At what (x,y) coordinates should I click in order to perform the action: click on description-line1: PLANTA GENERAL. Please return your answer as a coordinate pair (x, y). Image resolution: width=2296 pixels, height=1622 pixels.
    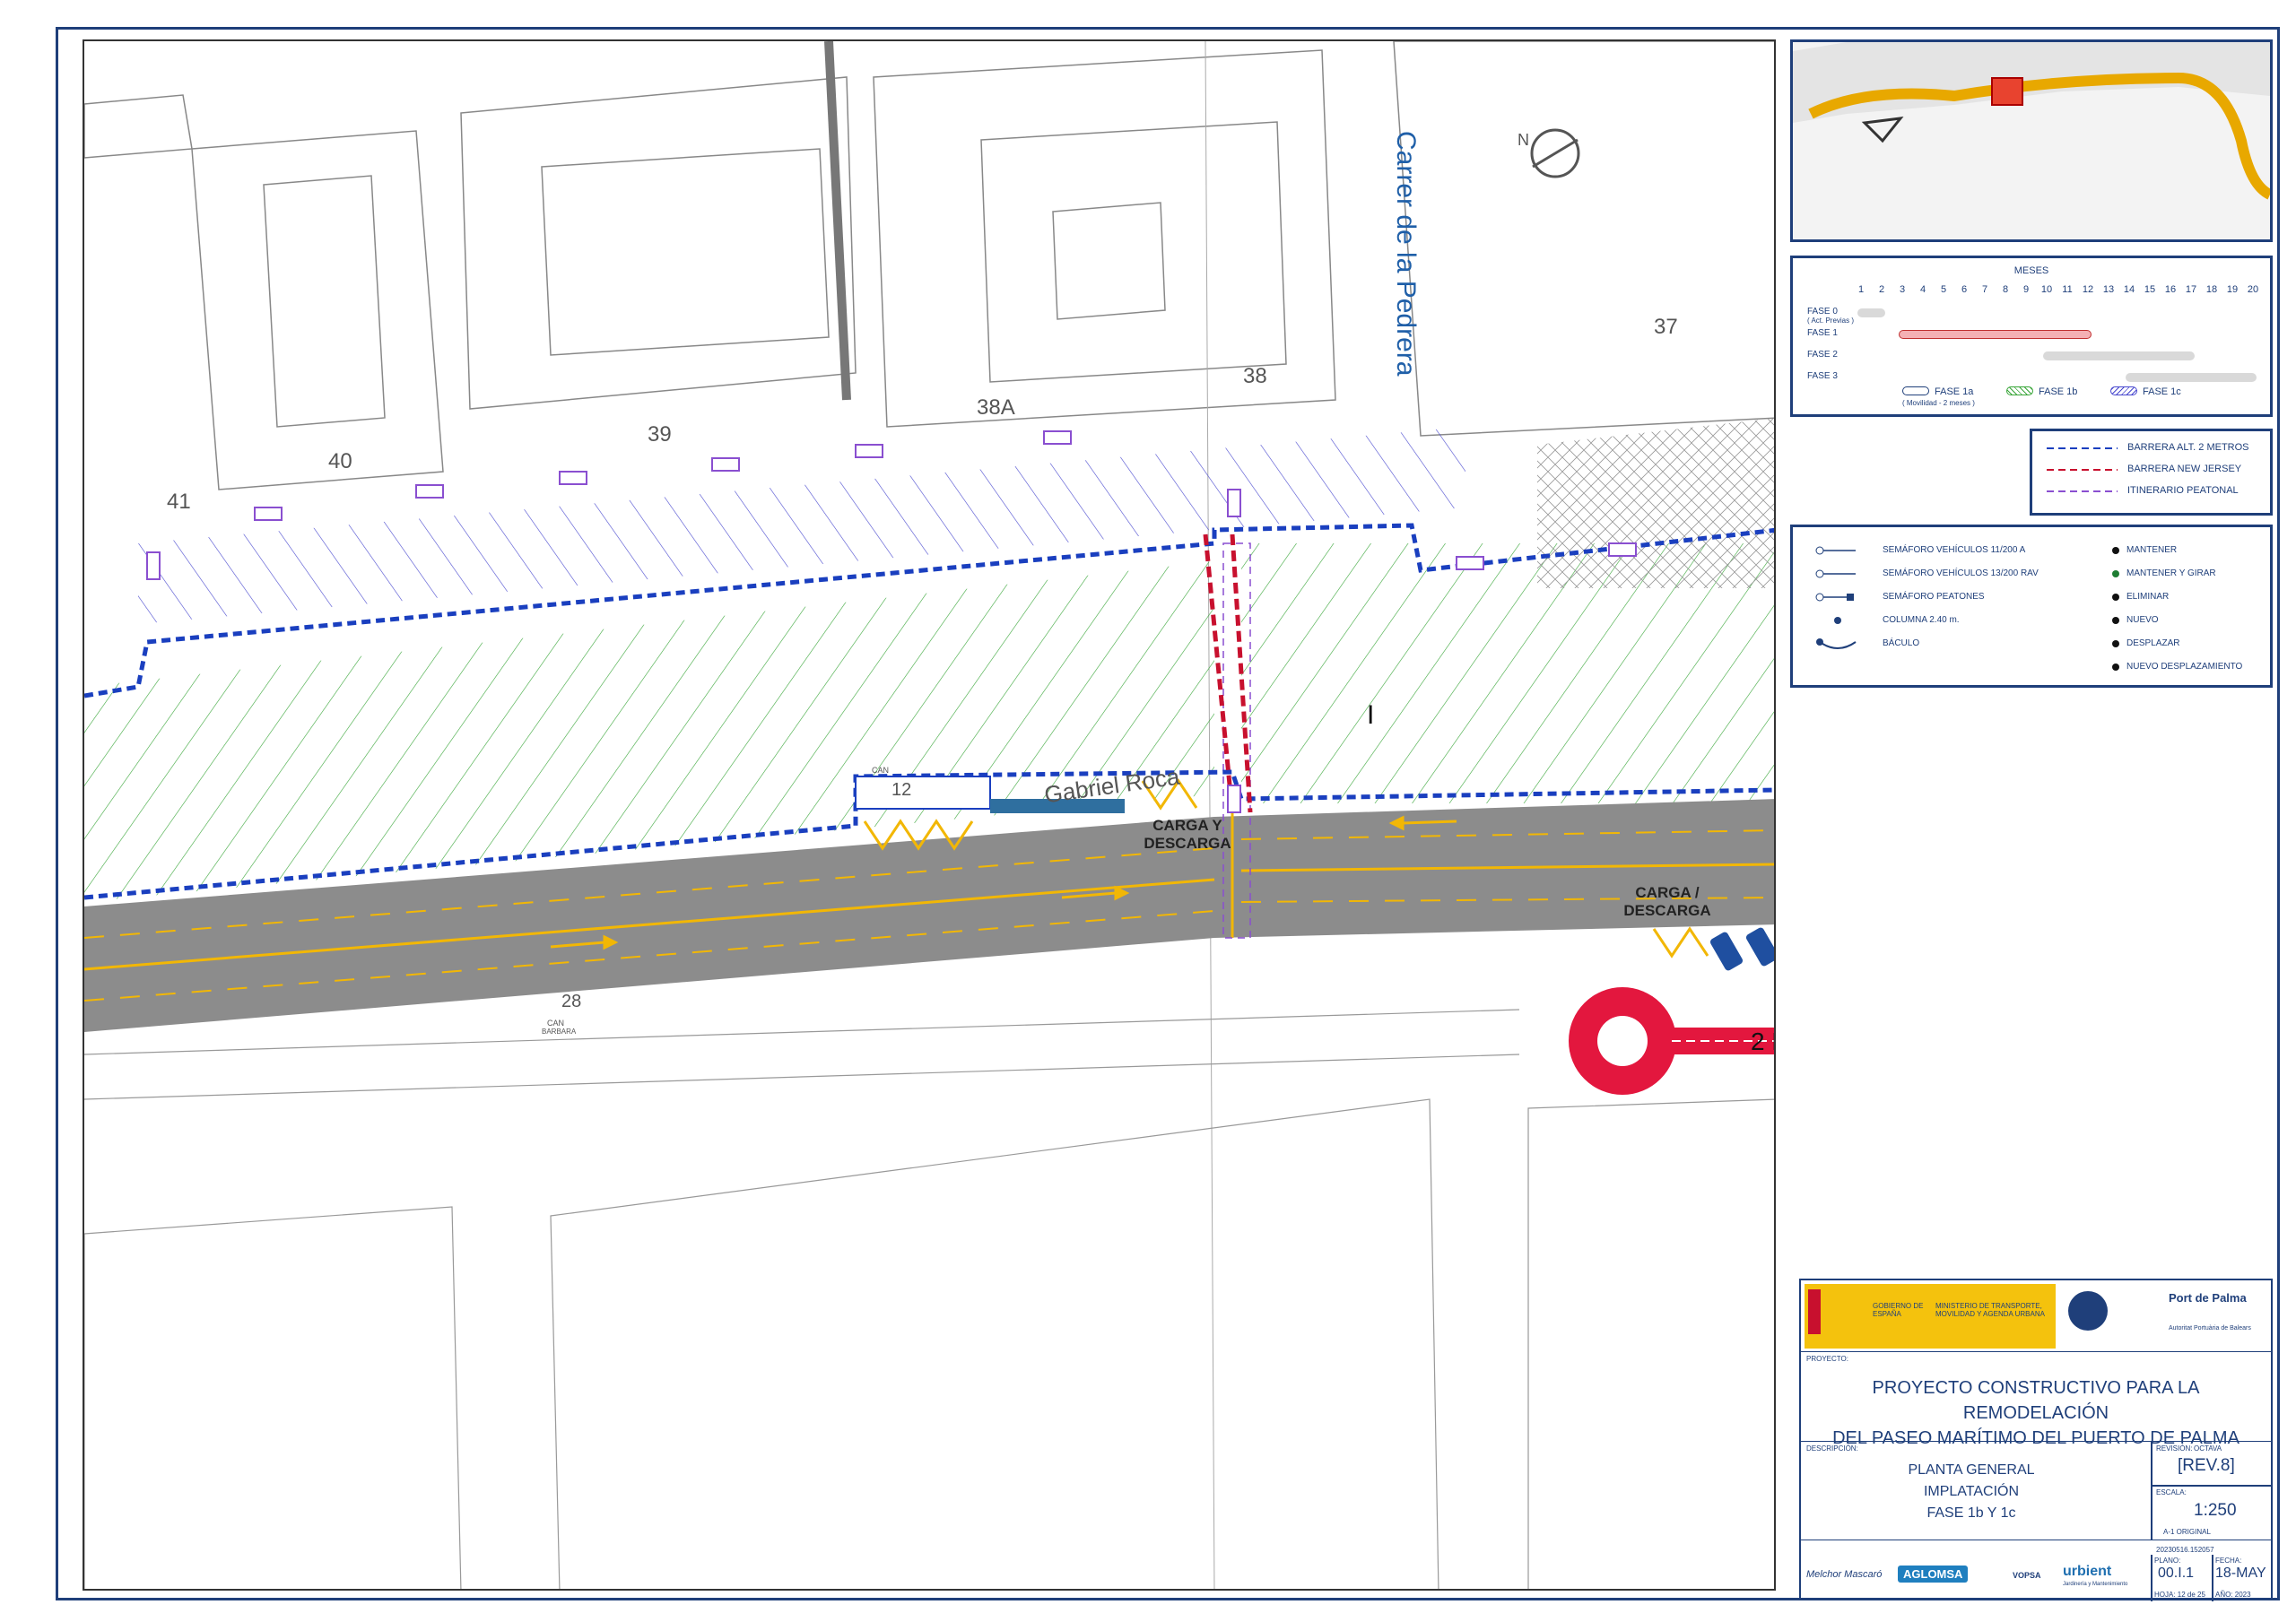
    Looking at the image, I should click on (1971, 1470).